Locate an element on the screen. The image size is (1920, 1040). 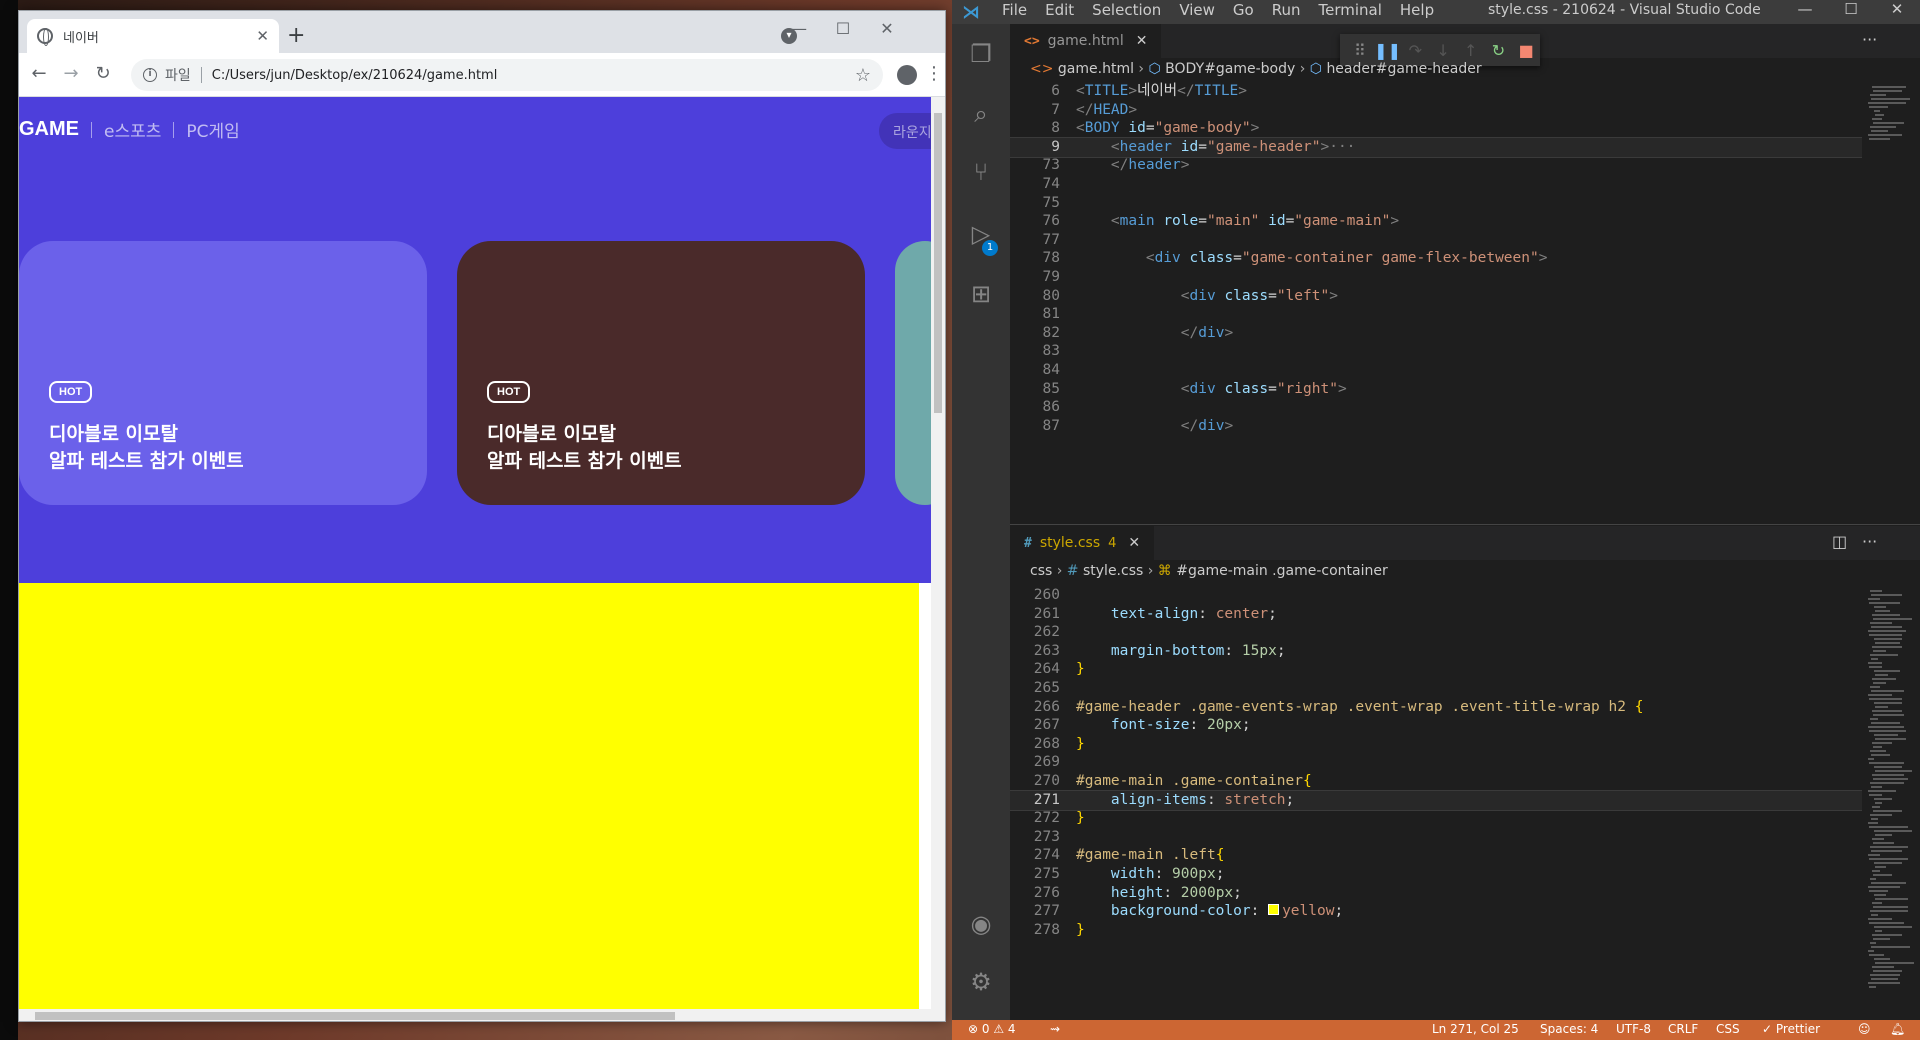
code-text: align-items: stretch; is located at coordinates (1185, 800).